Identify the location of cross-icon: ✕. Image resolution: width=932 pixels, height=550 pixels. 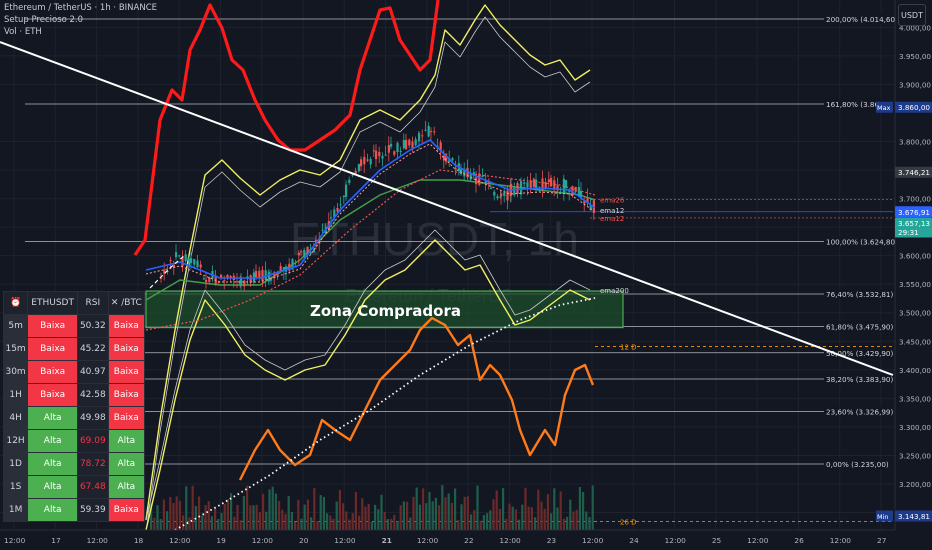
(114, 303).